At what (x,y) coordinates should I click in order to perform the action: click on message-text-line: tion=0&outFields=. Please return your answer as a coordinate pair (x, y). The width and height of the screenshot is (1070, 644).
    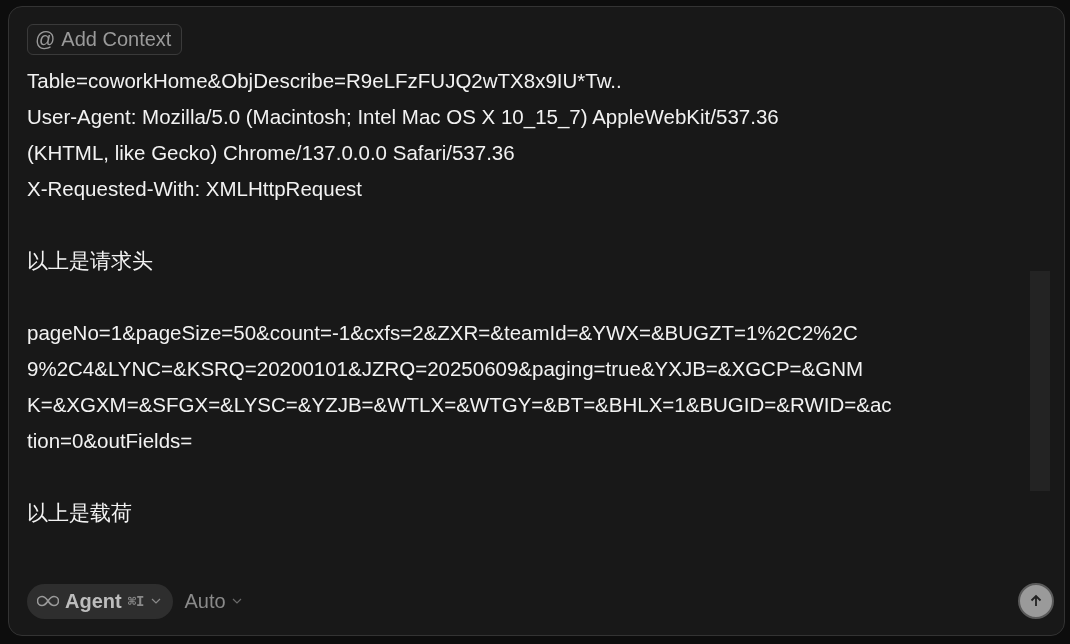
    Looking at the image, I should click on (110, 441).